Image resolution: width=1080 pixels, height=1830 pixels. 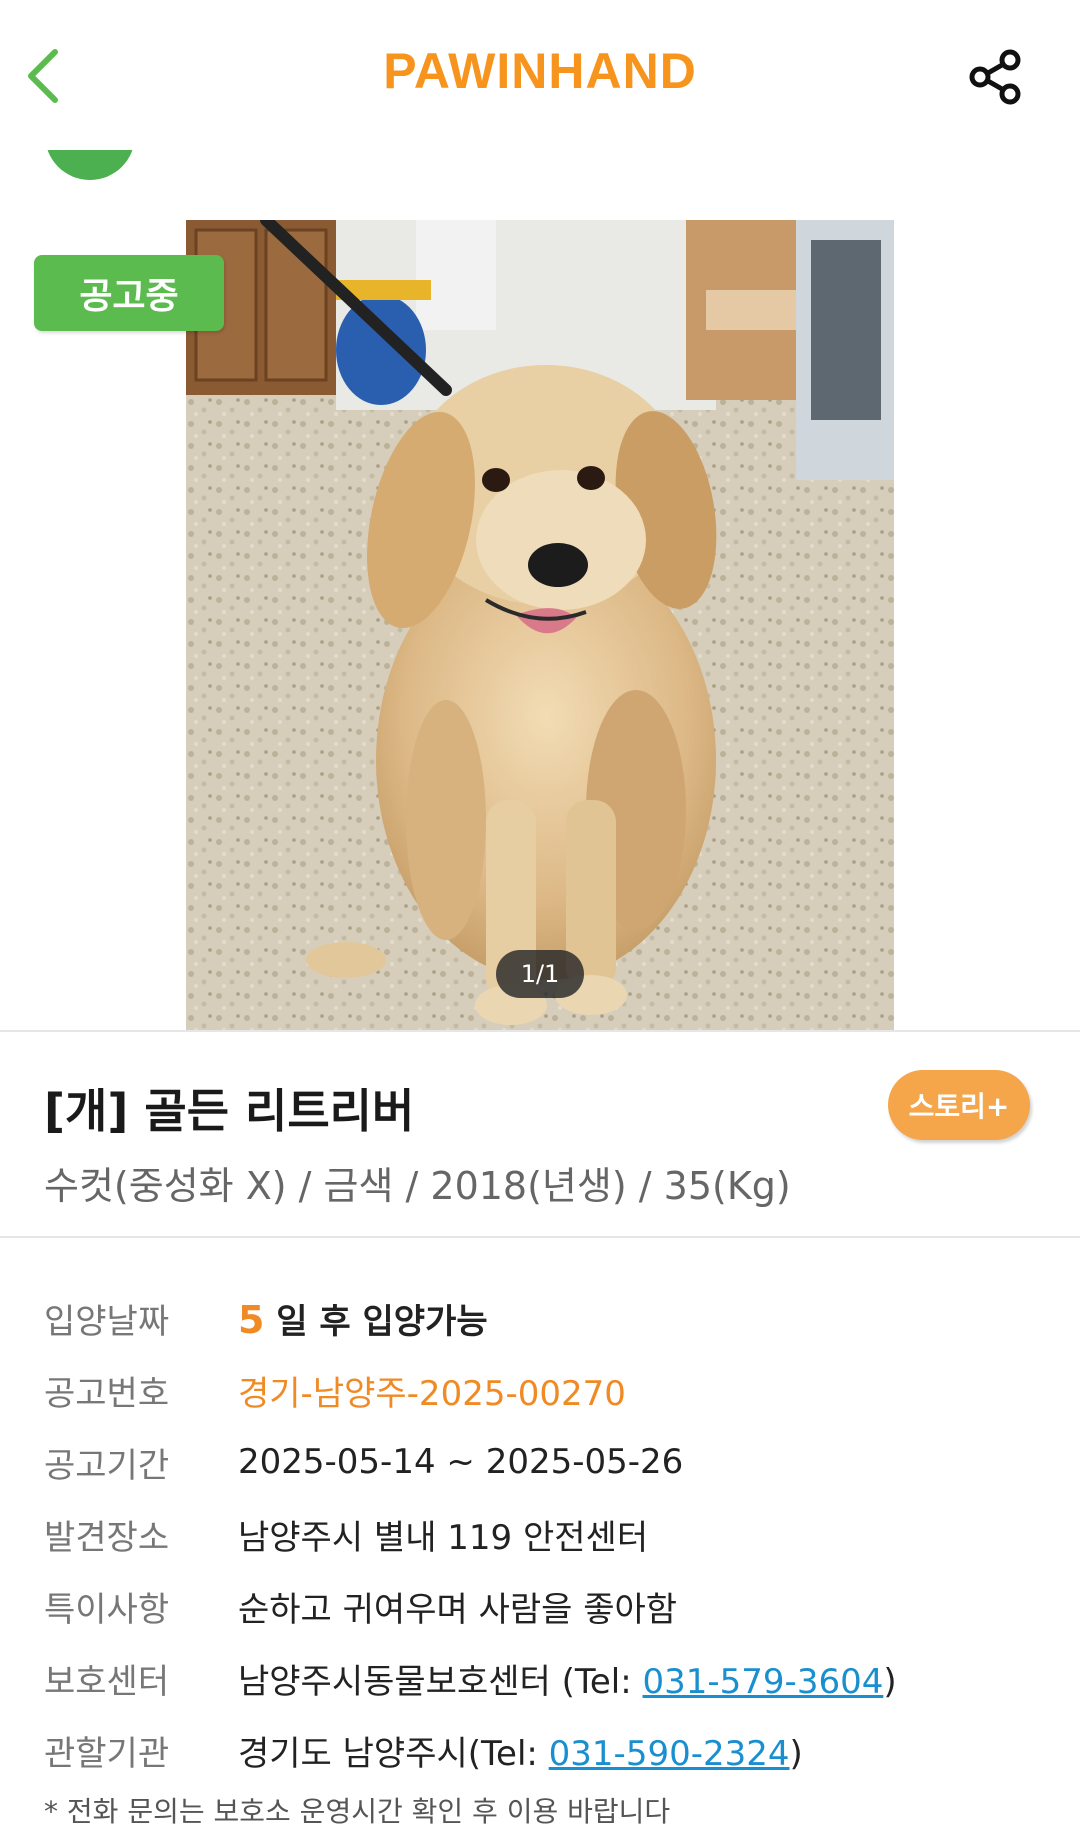 I want to click on detail-label: 특이사항, so click(x=107, y=1609).